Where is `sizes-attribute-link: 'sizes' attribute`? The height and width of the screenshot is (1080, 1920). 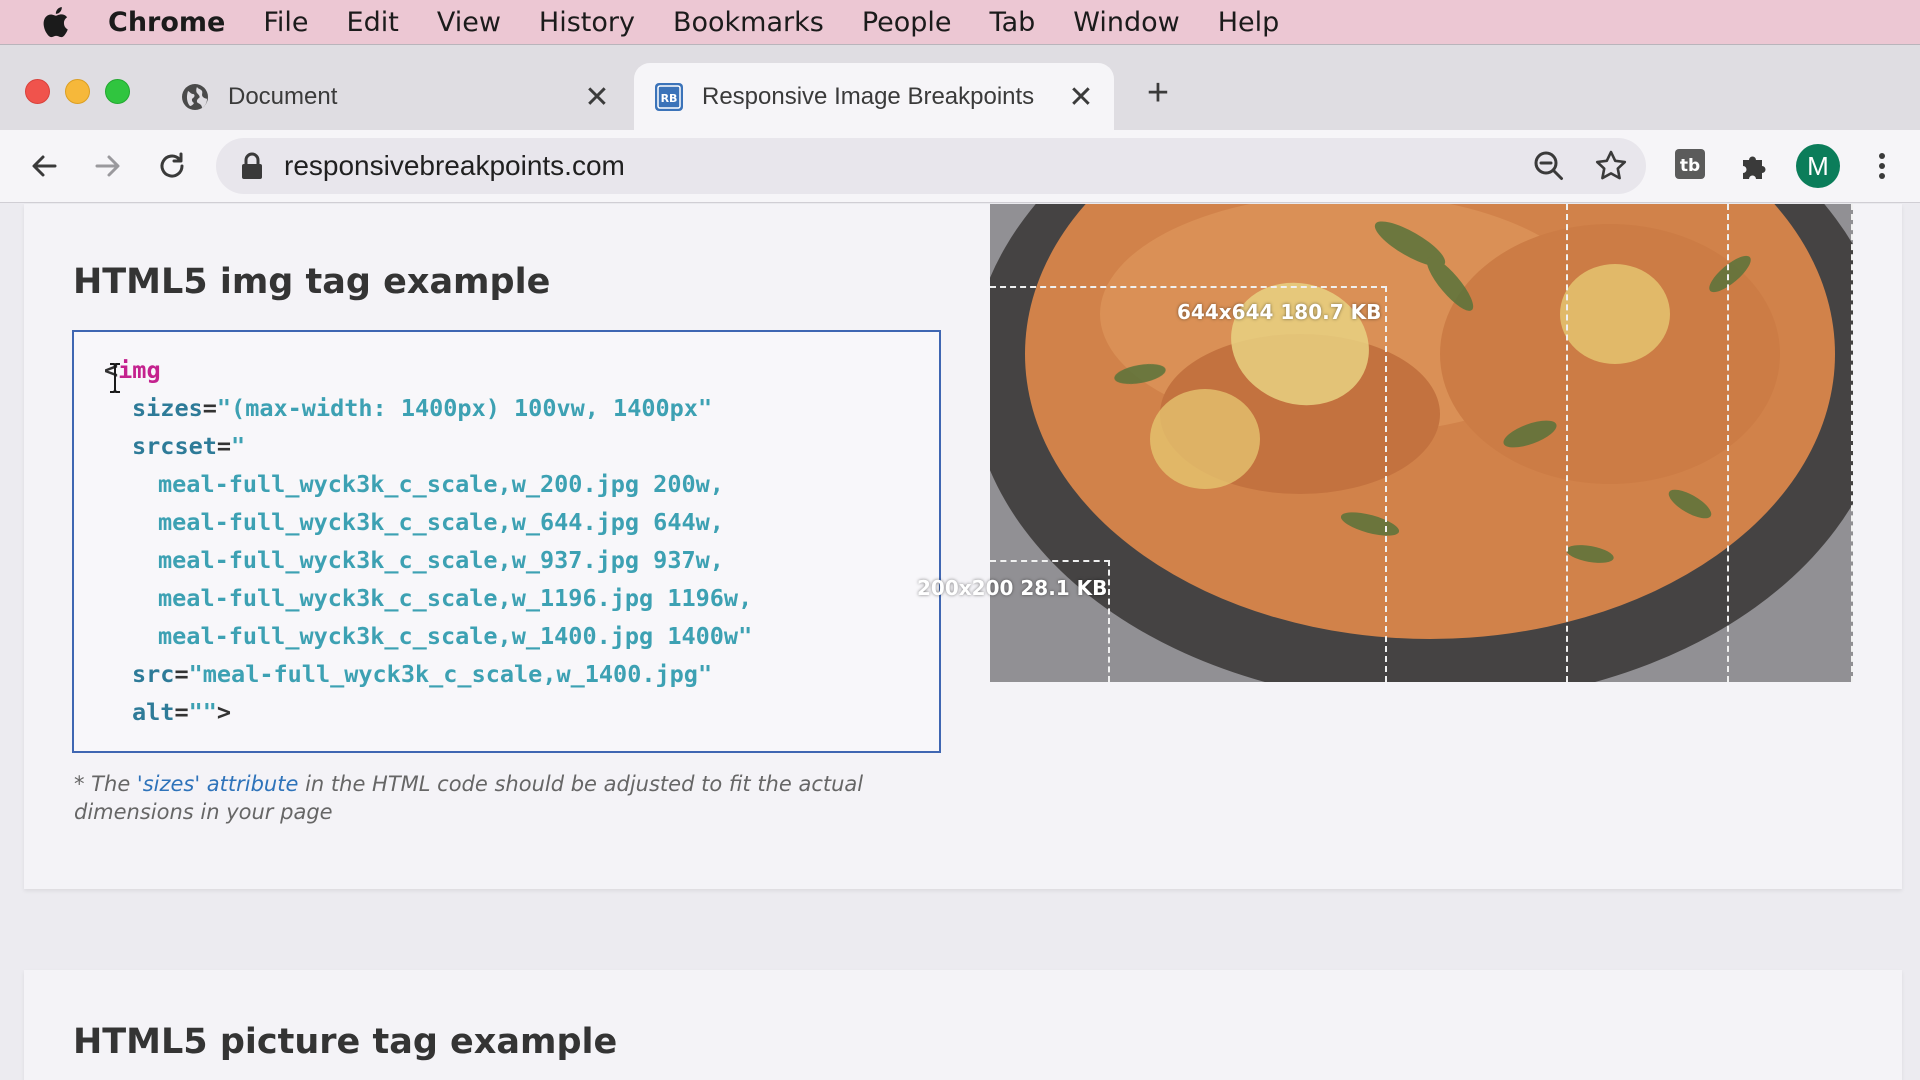
sizes-attribute-link: 'sizes' attribute is located at coordinates (217, 784).